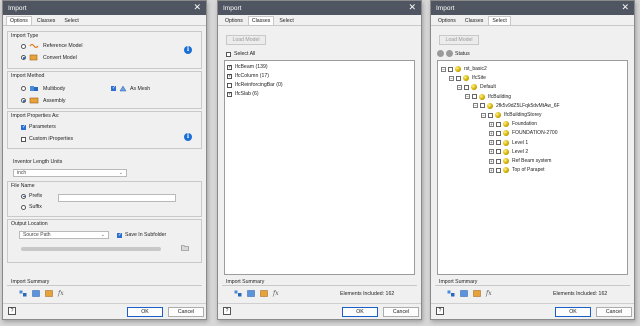 The height and width of the screenshot is (326, 640). Describe the element at coordinates (49, 57) in the screenshot. I see `convert-model-option: Convert Model` at that location.